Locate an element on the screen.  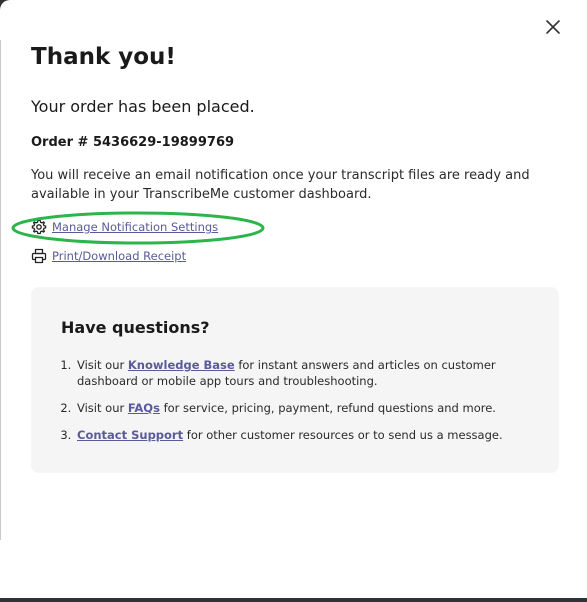
faqs-link: FAQs is located at coordinates (144, 408).